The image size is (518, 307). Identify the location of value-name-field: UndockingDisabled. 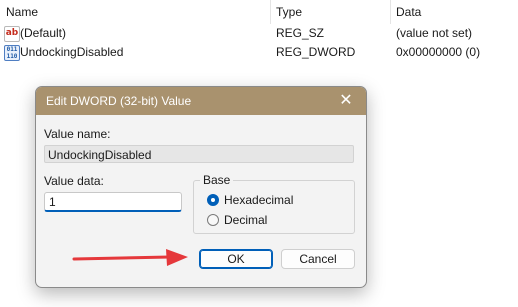
(199, 154).